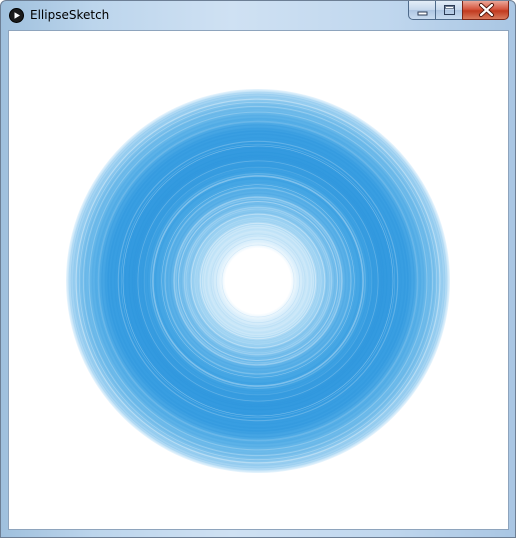 This screenshot has height=538, width=516. What do you see at coordinates (421, 10) in the screenshot?
I see `minimize-button` at bounding box center [421, 10].